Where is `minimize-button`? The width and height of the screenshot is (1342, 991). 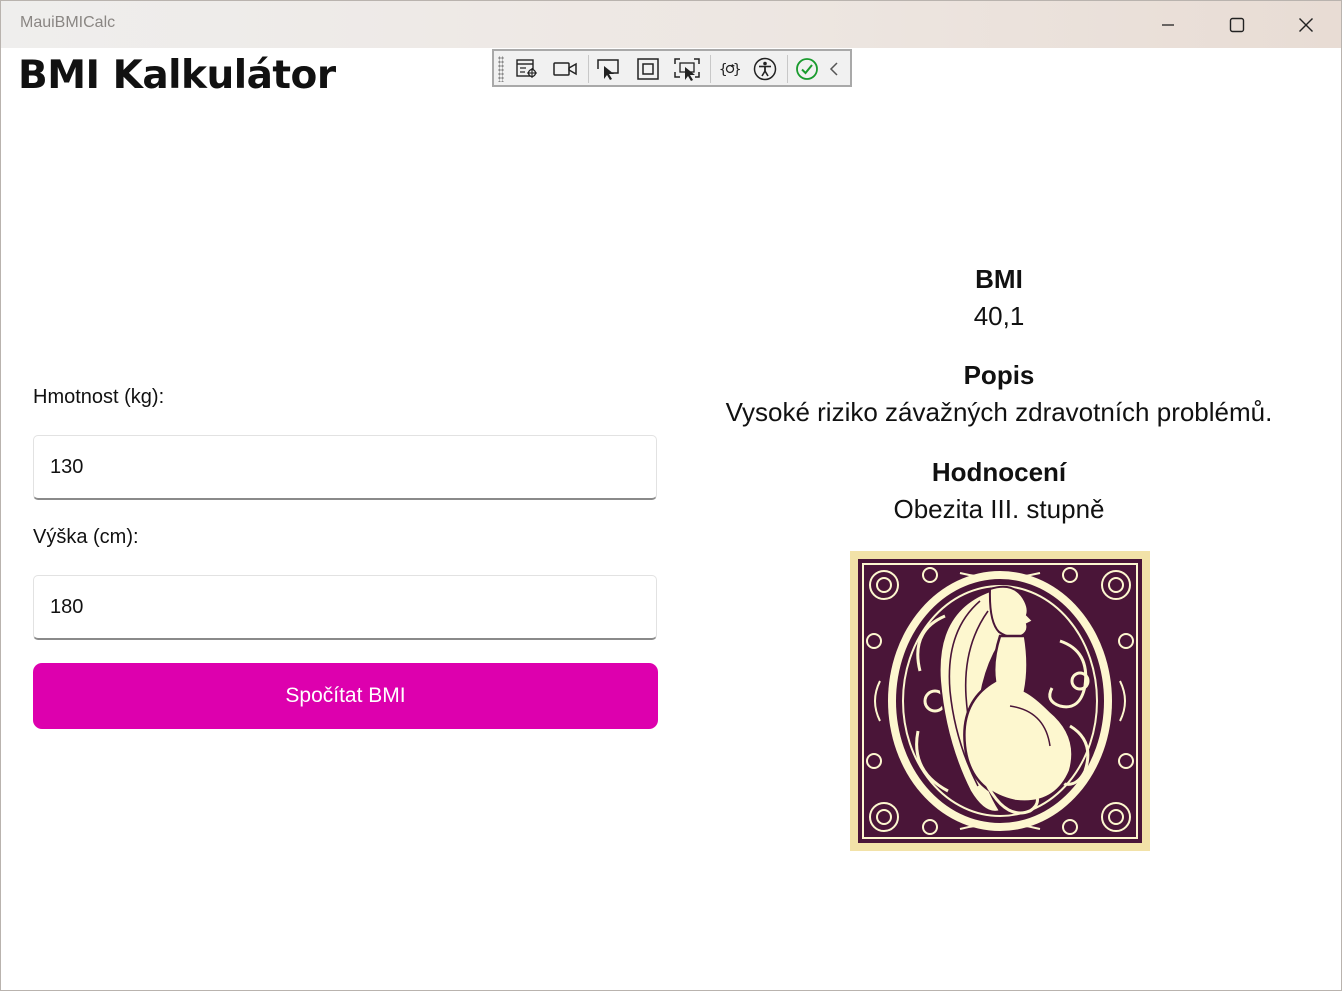
minimize-button is located at coordinates (1168, 24).